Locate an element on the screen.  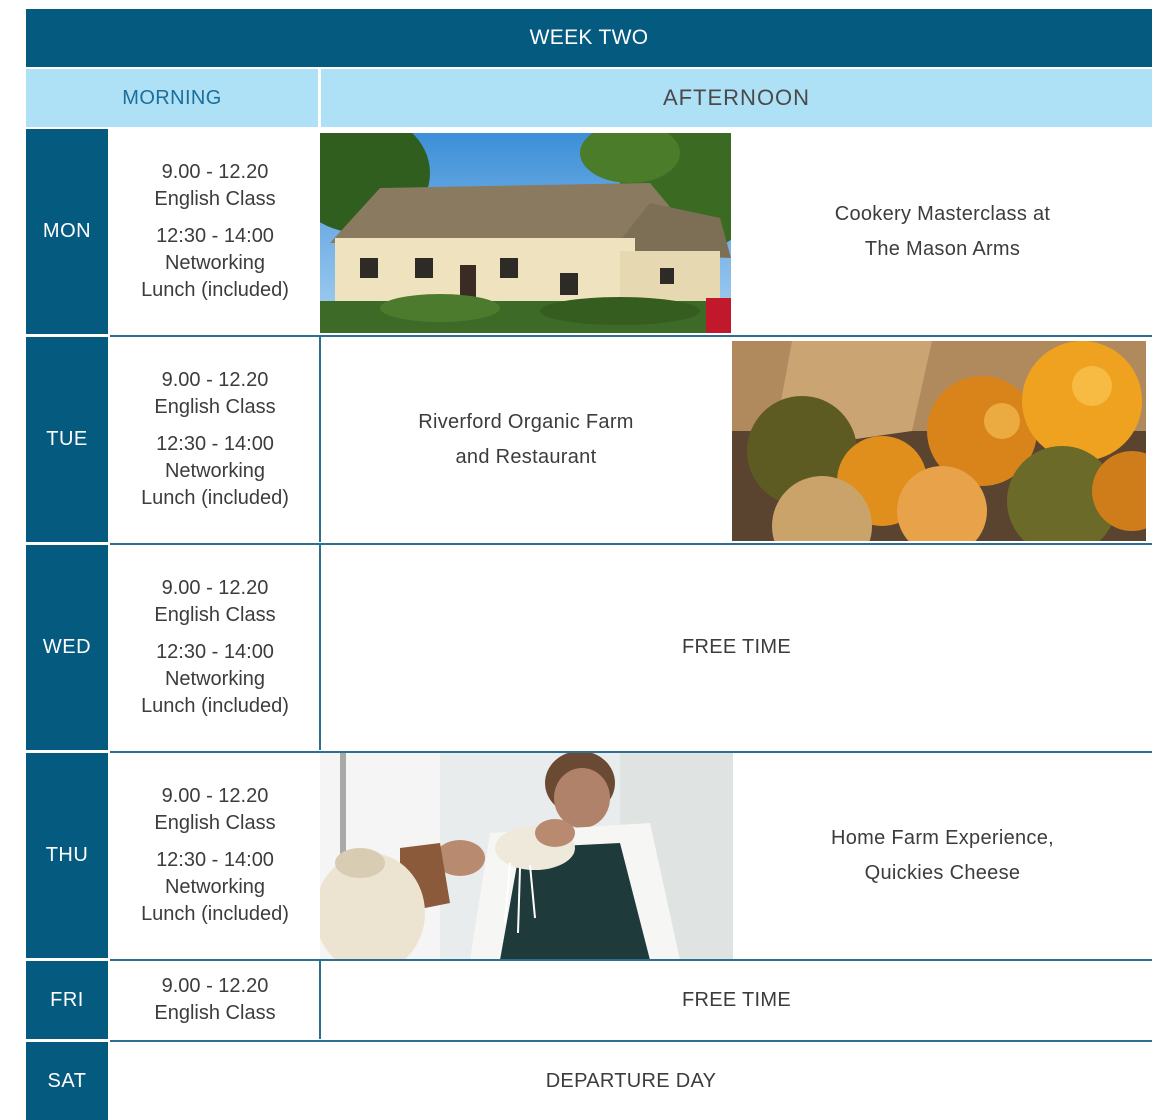
day-label-wed: WED is located at coordinates (67, 647).